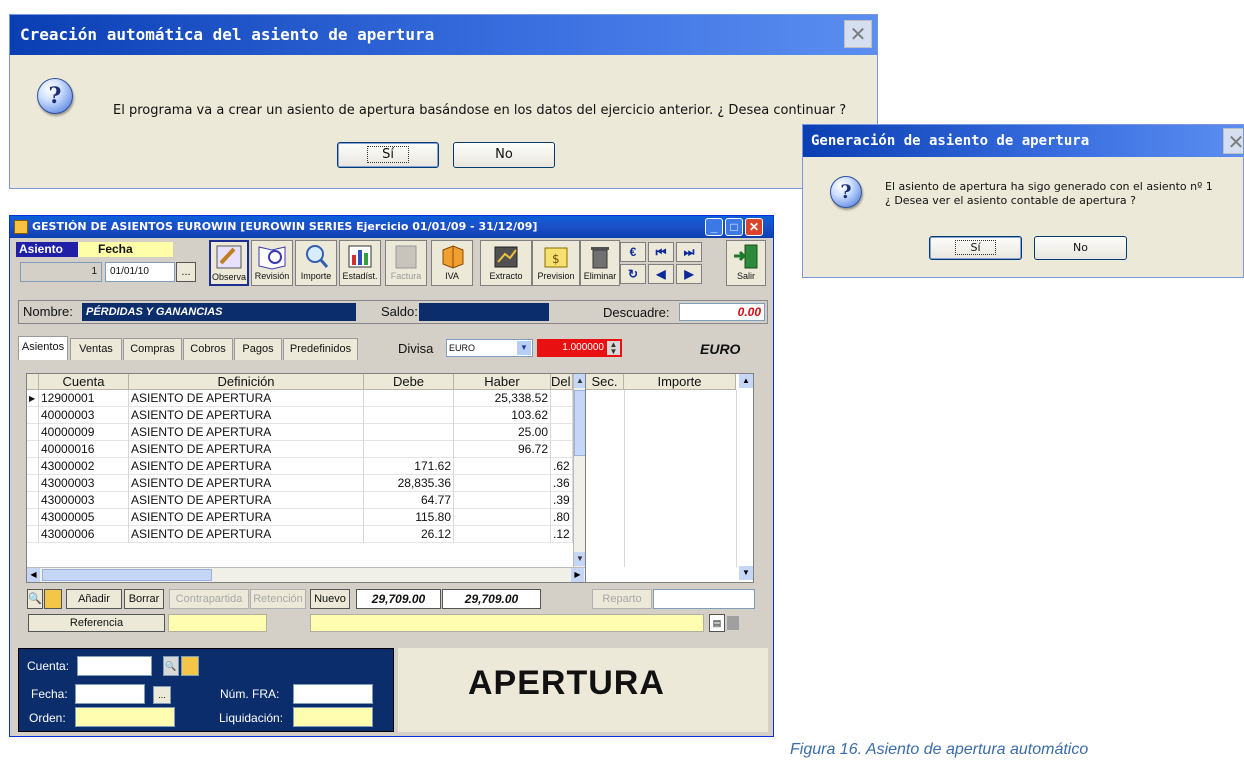 The width and height of the screenshot is (1244, 762). What do you see at coordinates (144, 599) in the screenshot?
I see `borrar-button: Borrar` at bounding box center [144, 599].